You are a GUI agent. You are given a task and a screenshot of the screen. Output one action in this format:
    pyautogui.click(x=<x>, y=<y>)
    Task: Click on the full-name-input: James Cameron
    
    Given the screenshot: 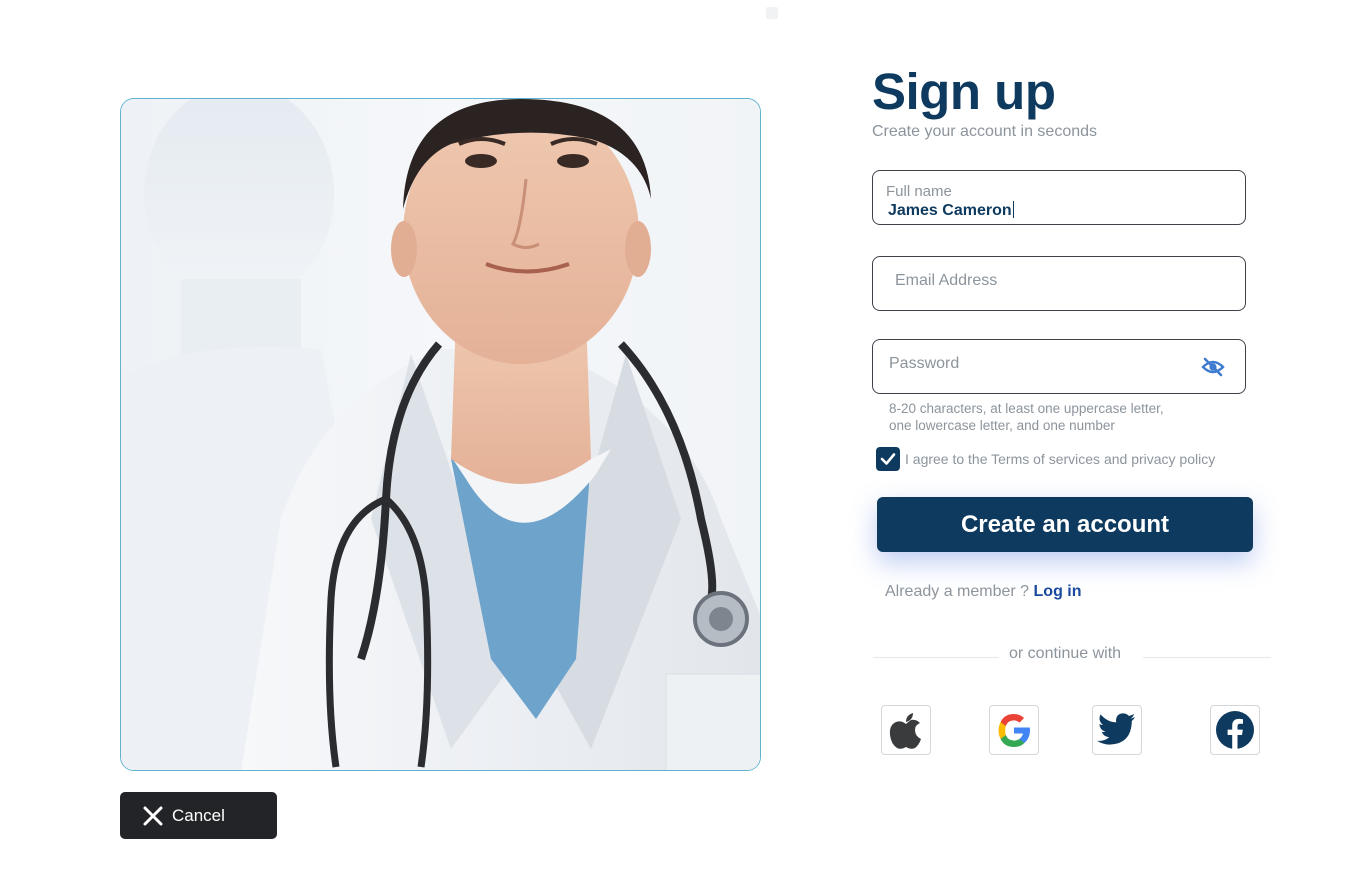 What is the action you would take?
    pyautogui.click(x=951, y=210)
    